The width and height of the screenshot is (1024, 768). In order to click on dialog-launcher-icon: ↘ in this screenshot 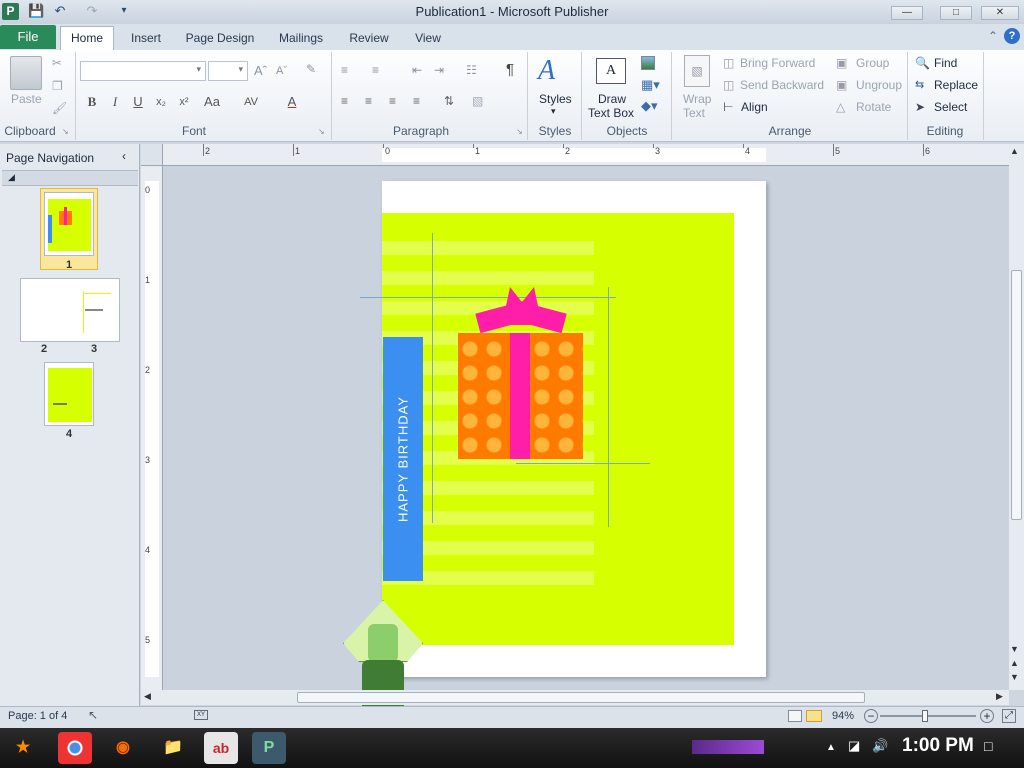, I will do `click(65, 131)`.